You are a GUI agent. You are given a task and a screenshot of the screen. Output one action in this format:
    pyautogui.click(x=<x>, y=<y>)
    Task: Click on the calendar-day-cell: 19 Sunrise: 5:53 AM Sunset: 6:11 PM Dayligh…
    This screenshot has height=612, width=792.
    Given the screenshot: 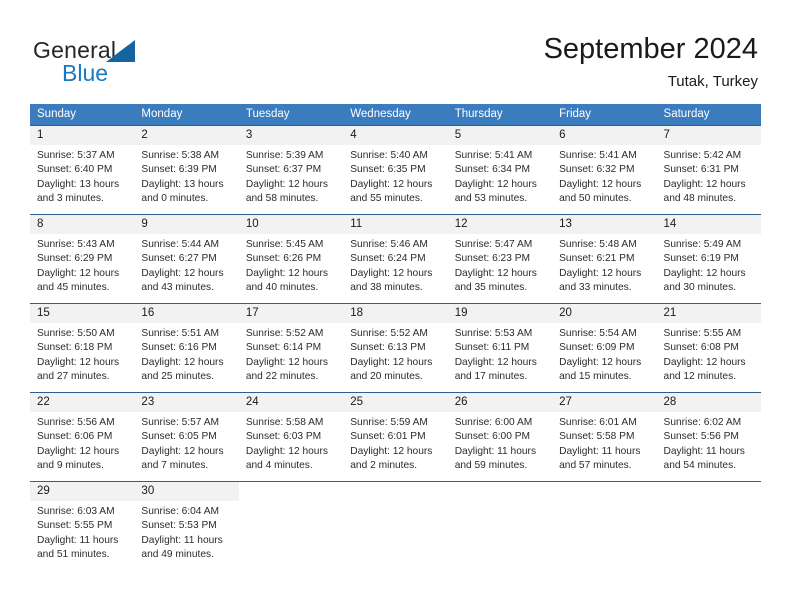 What is the action you would take?
    pyautogui.click(x=500, y=348)
    